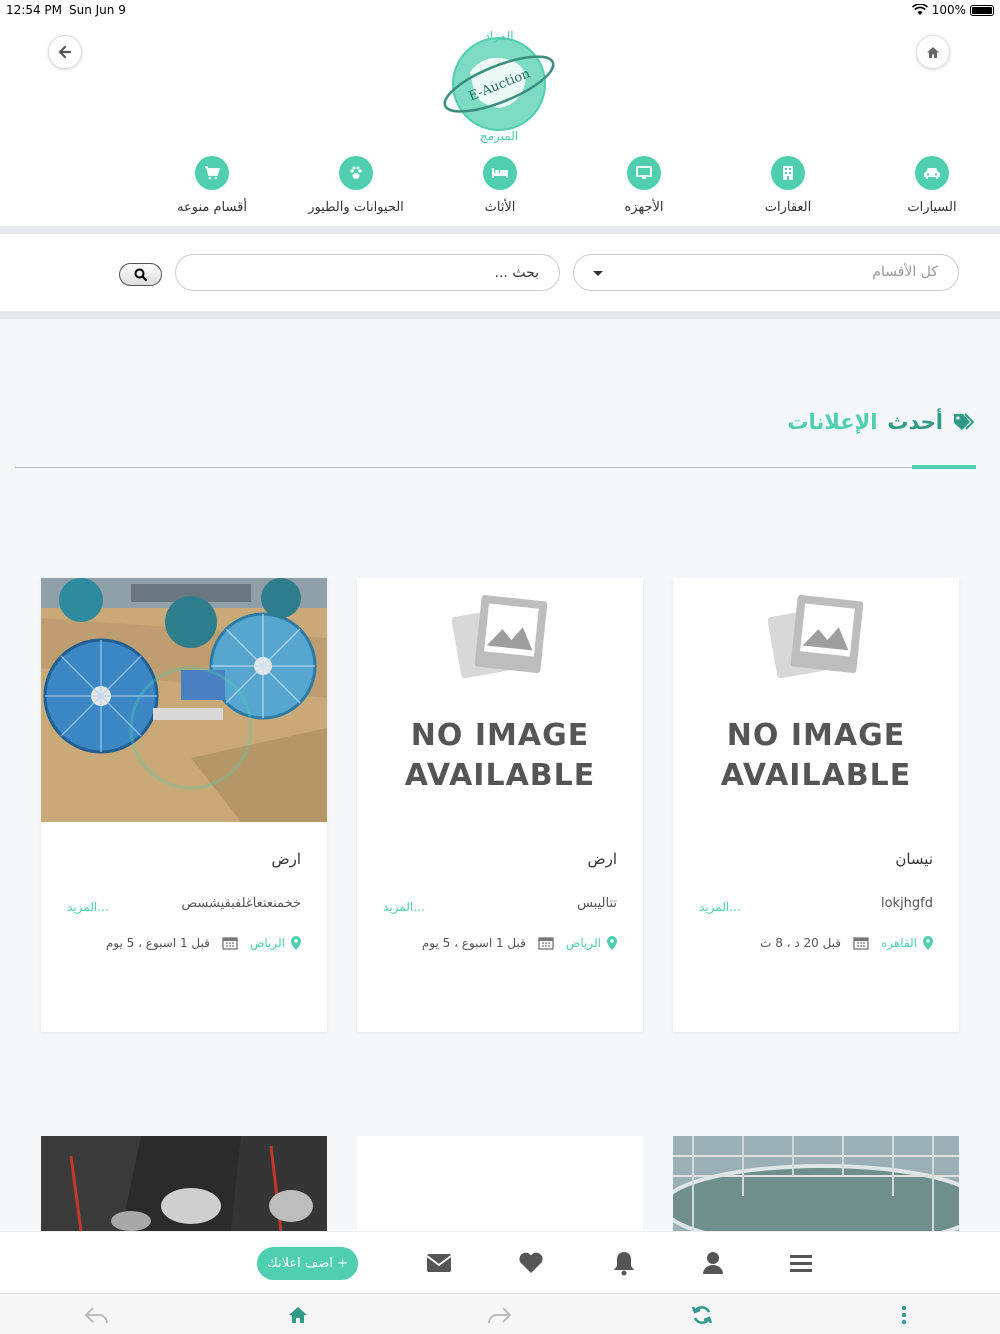  I want to click on no-image-line1: NO IMAGE, so click(816, 735).